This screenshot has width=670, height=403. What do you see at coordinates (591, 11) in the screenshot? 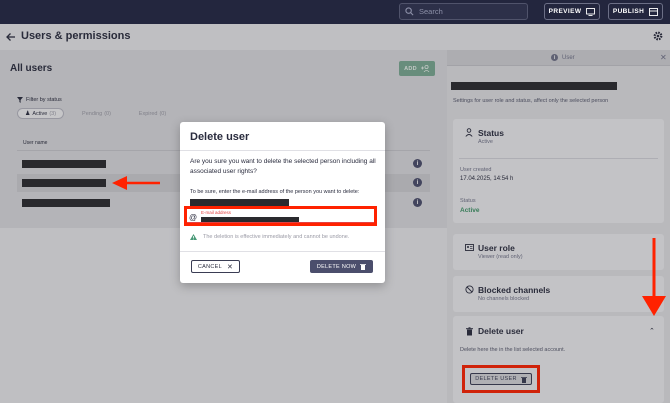
I see `preview-icon` at bounding box center [591, 11].